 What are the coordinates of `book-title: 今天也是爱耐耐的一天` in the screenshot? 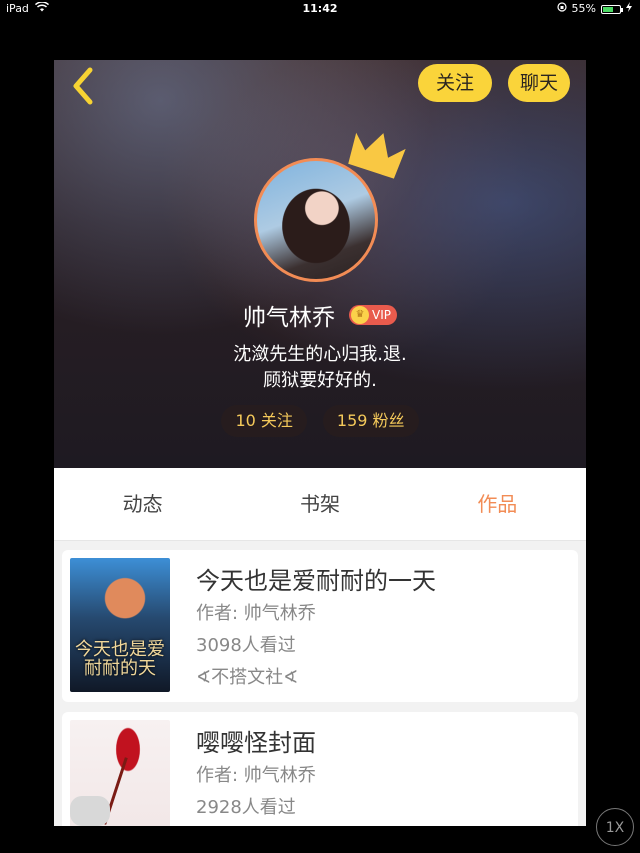 It's located at (316, 581).